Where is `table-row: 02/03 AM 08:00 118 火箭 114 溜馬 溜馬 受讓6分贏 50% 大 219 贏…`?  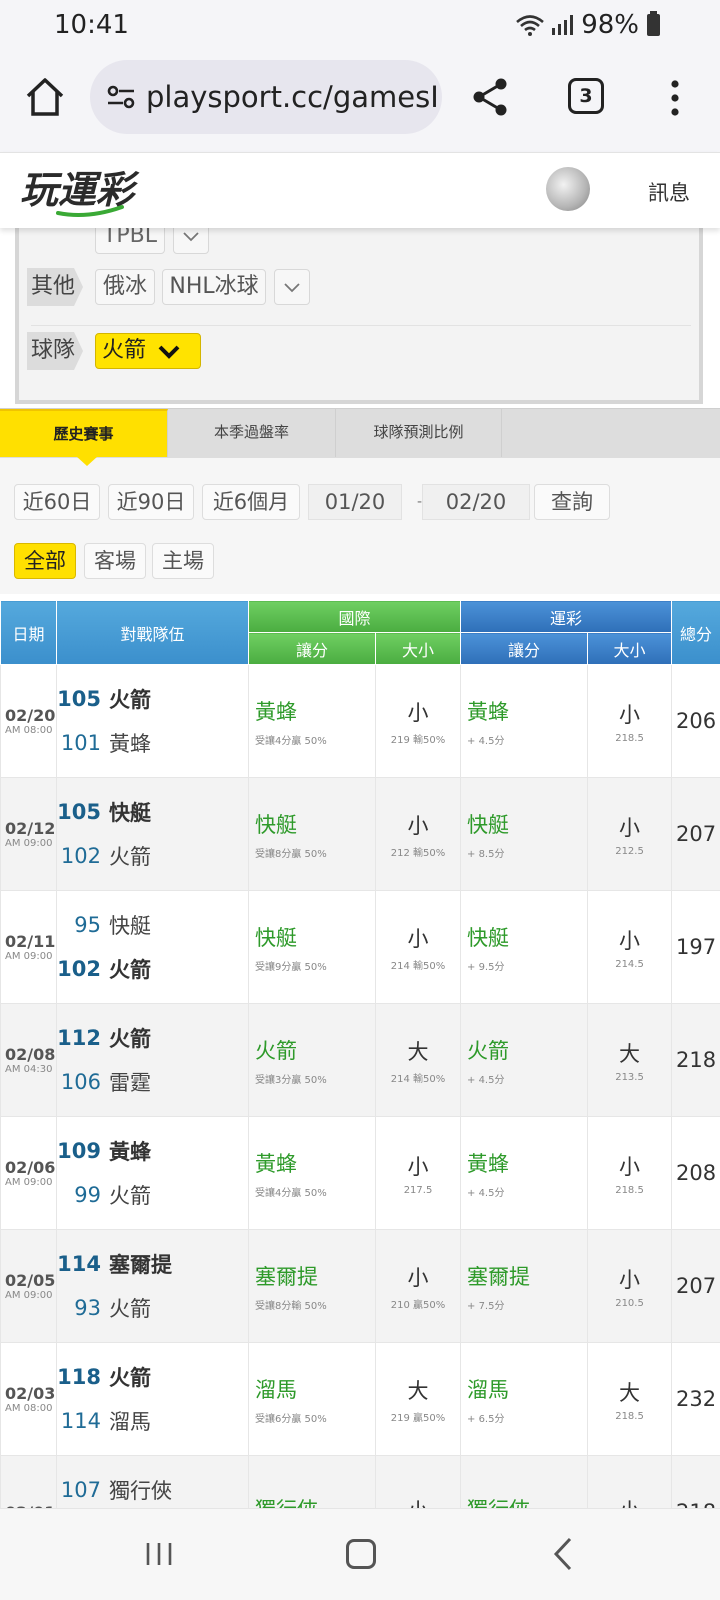
table-row: 02/03 AM 08:00 118 火箭 114 溜馬 溜馬 受讓6分贏 50% 大 219 贏… is located at coordinates (360, 1399).